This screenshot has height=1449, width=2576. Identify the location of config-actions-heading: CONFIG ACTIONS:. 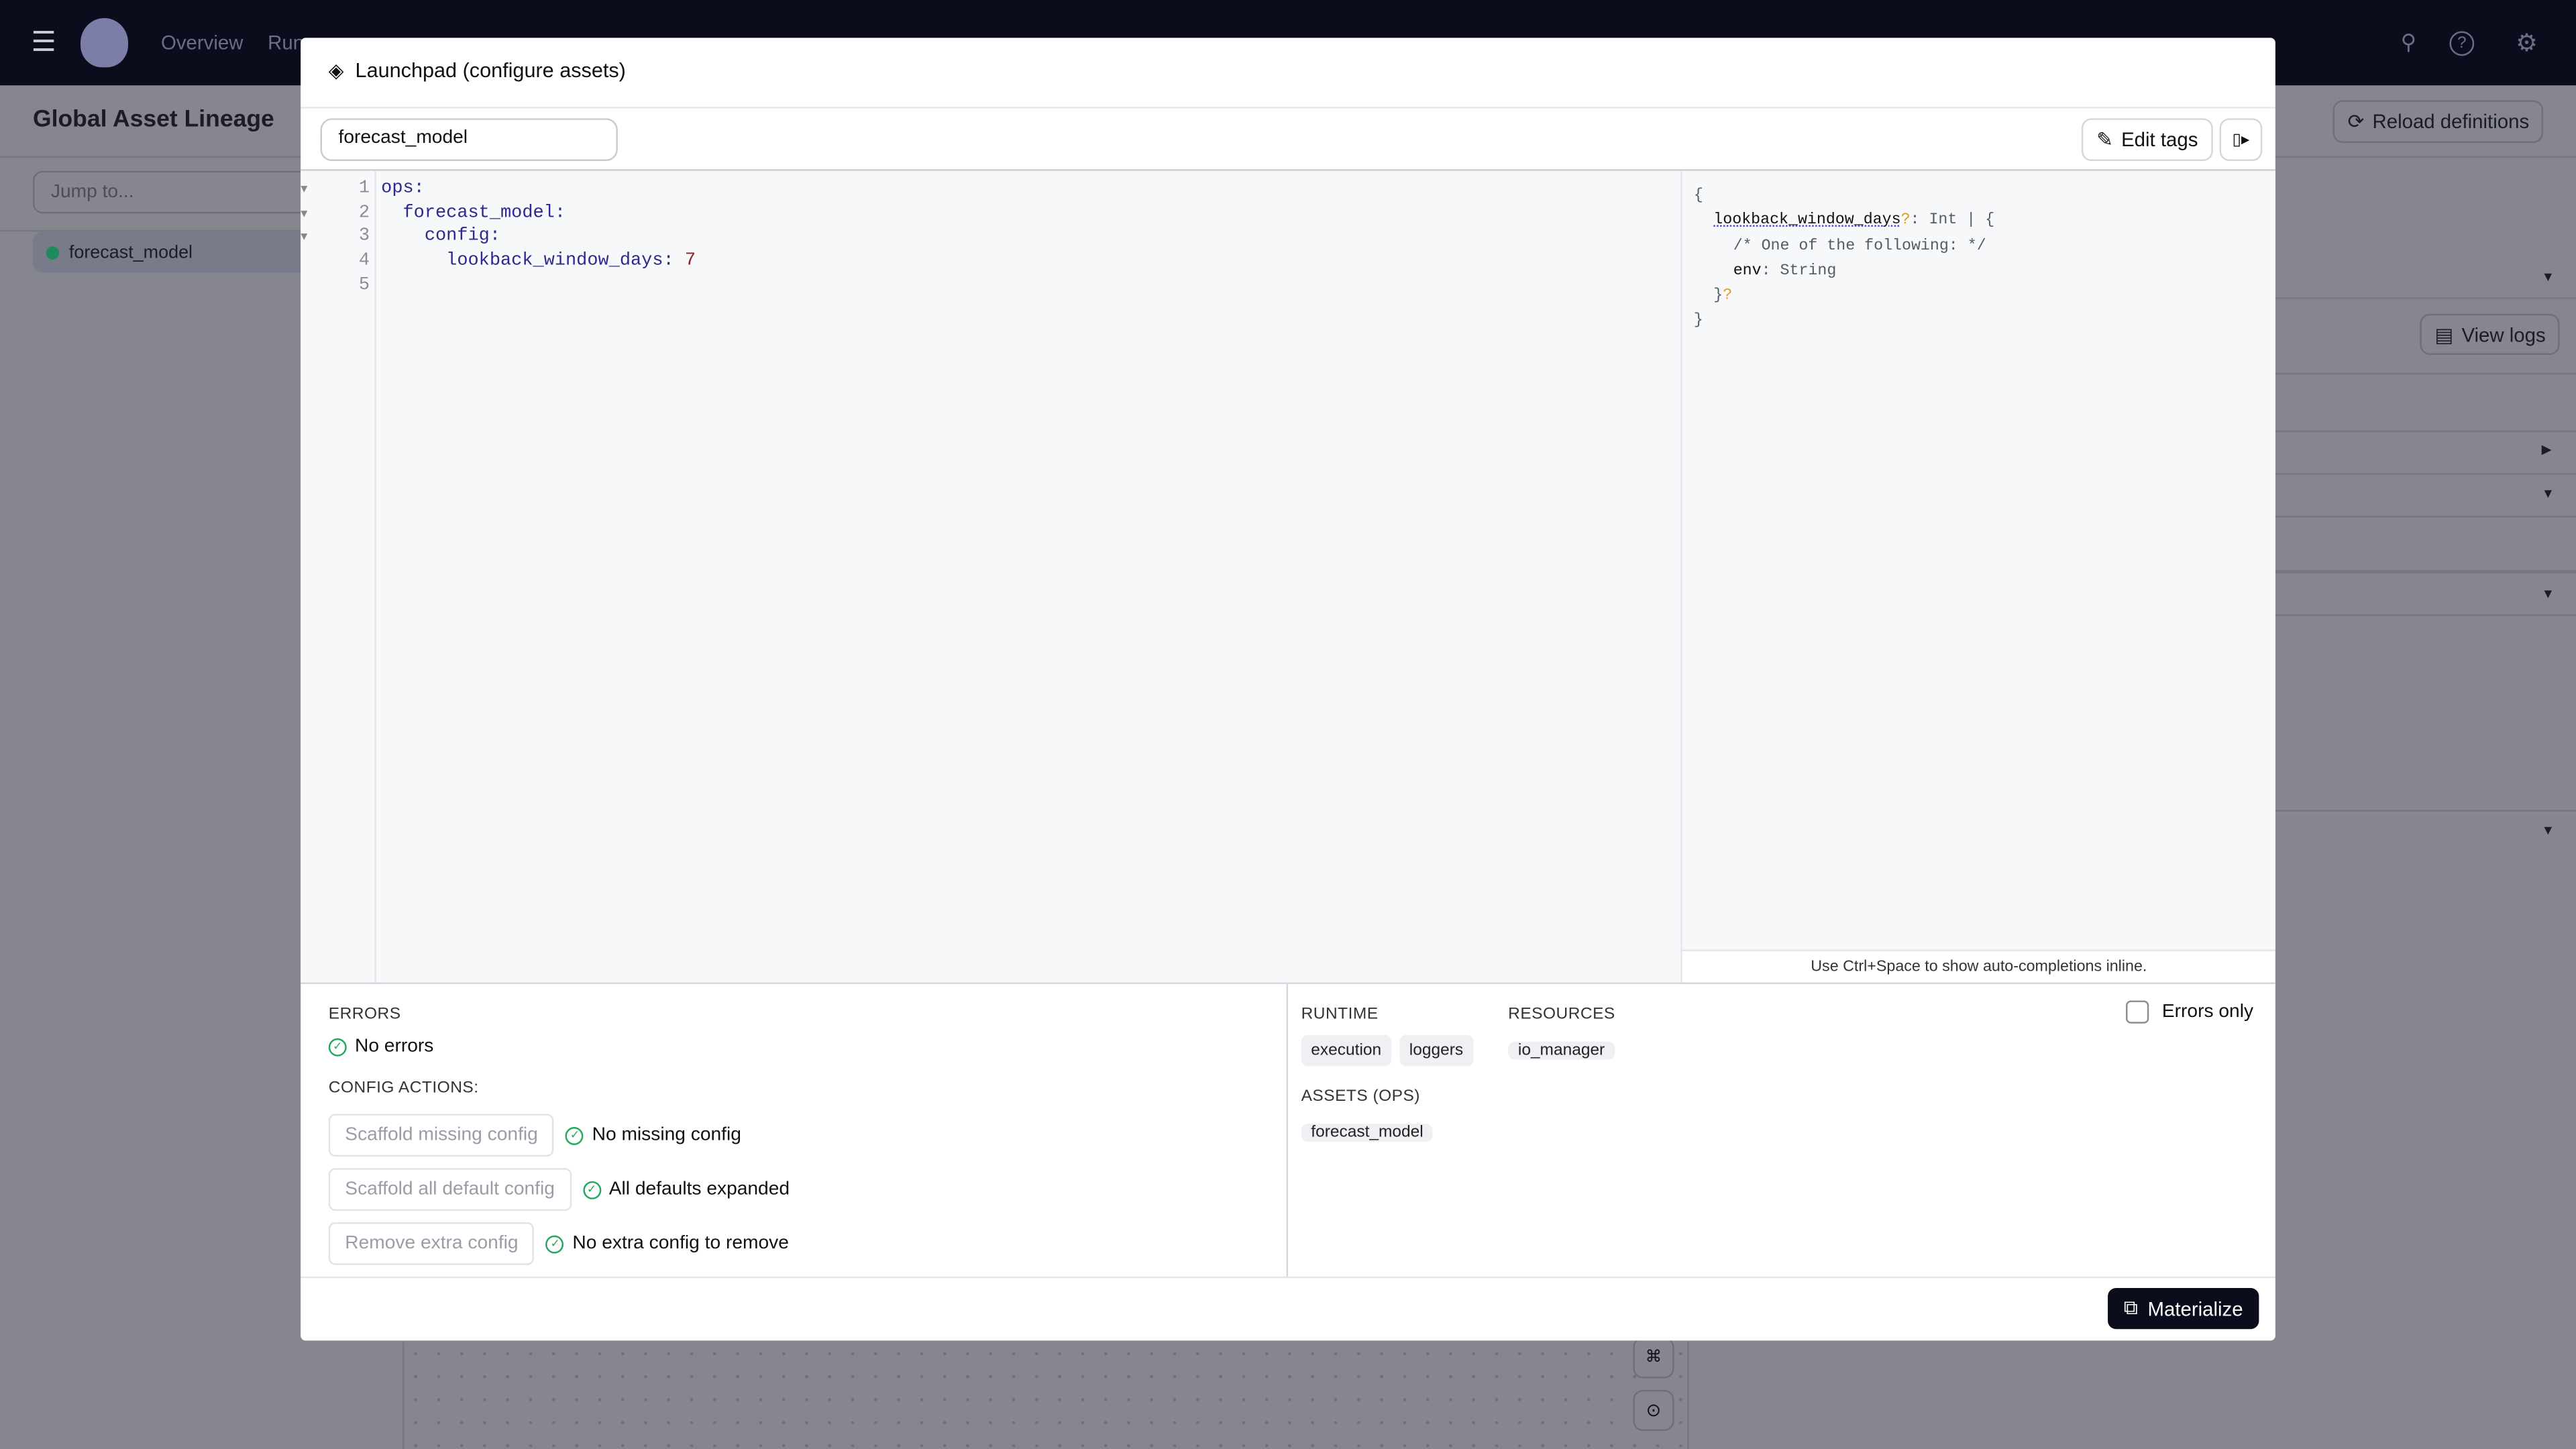
(403, 1088).